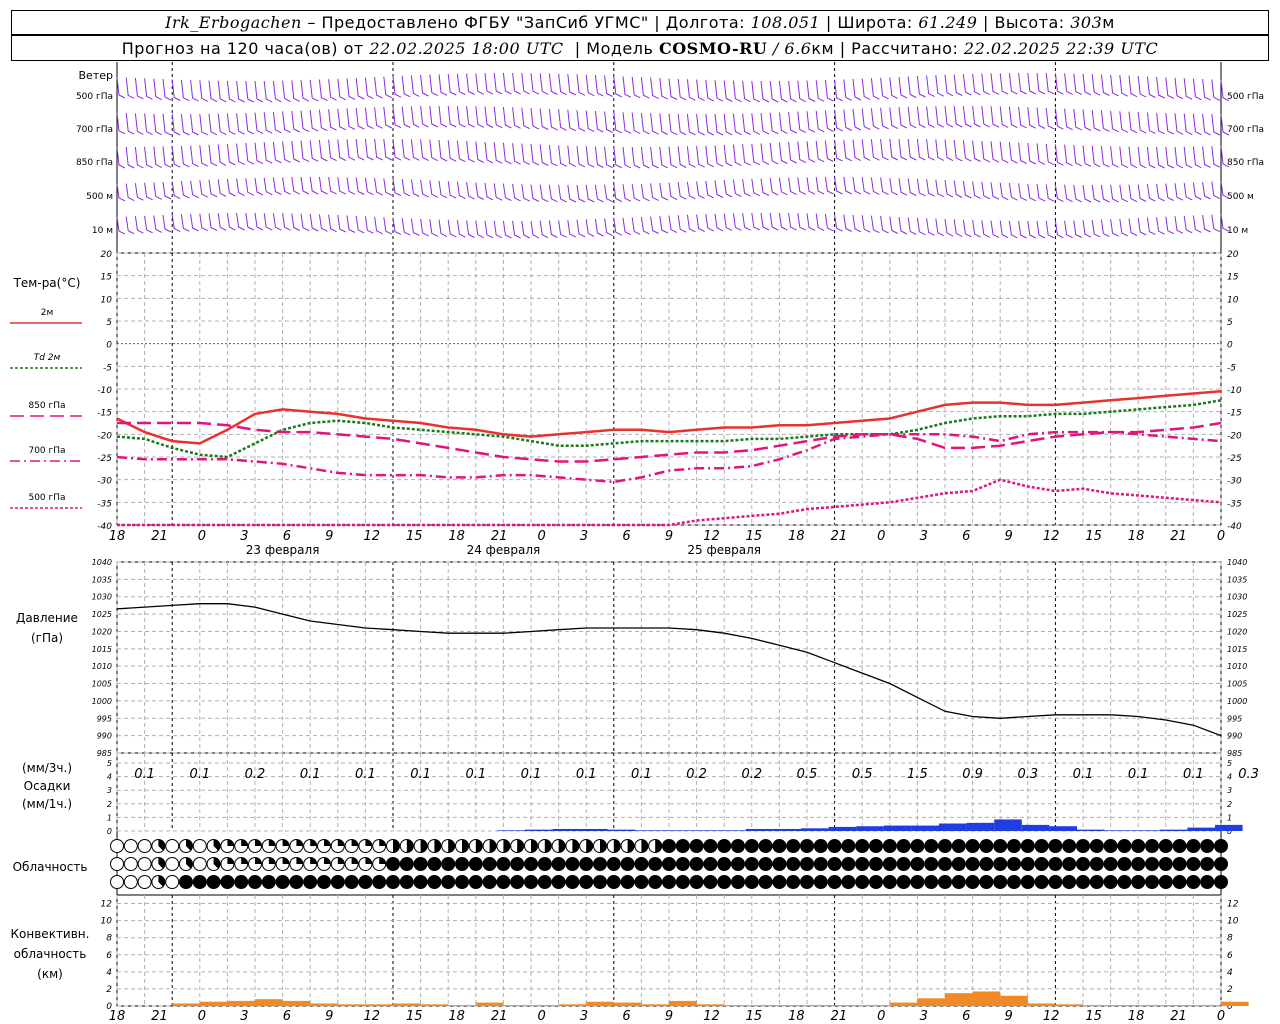 This screenshot has width=1280, height=1024. Describe the element at coordinates (96, 75) in the screenshot. I see `wind-title: Ветер` at that location.